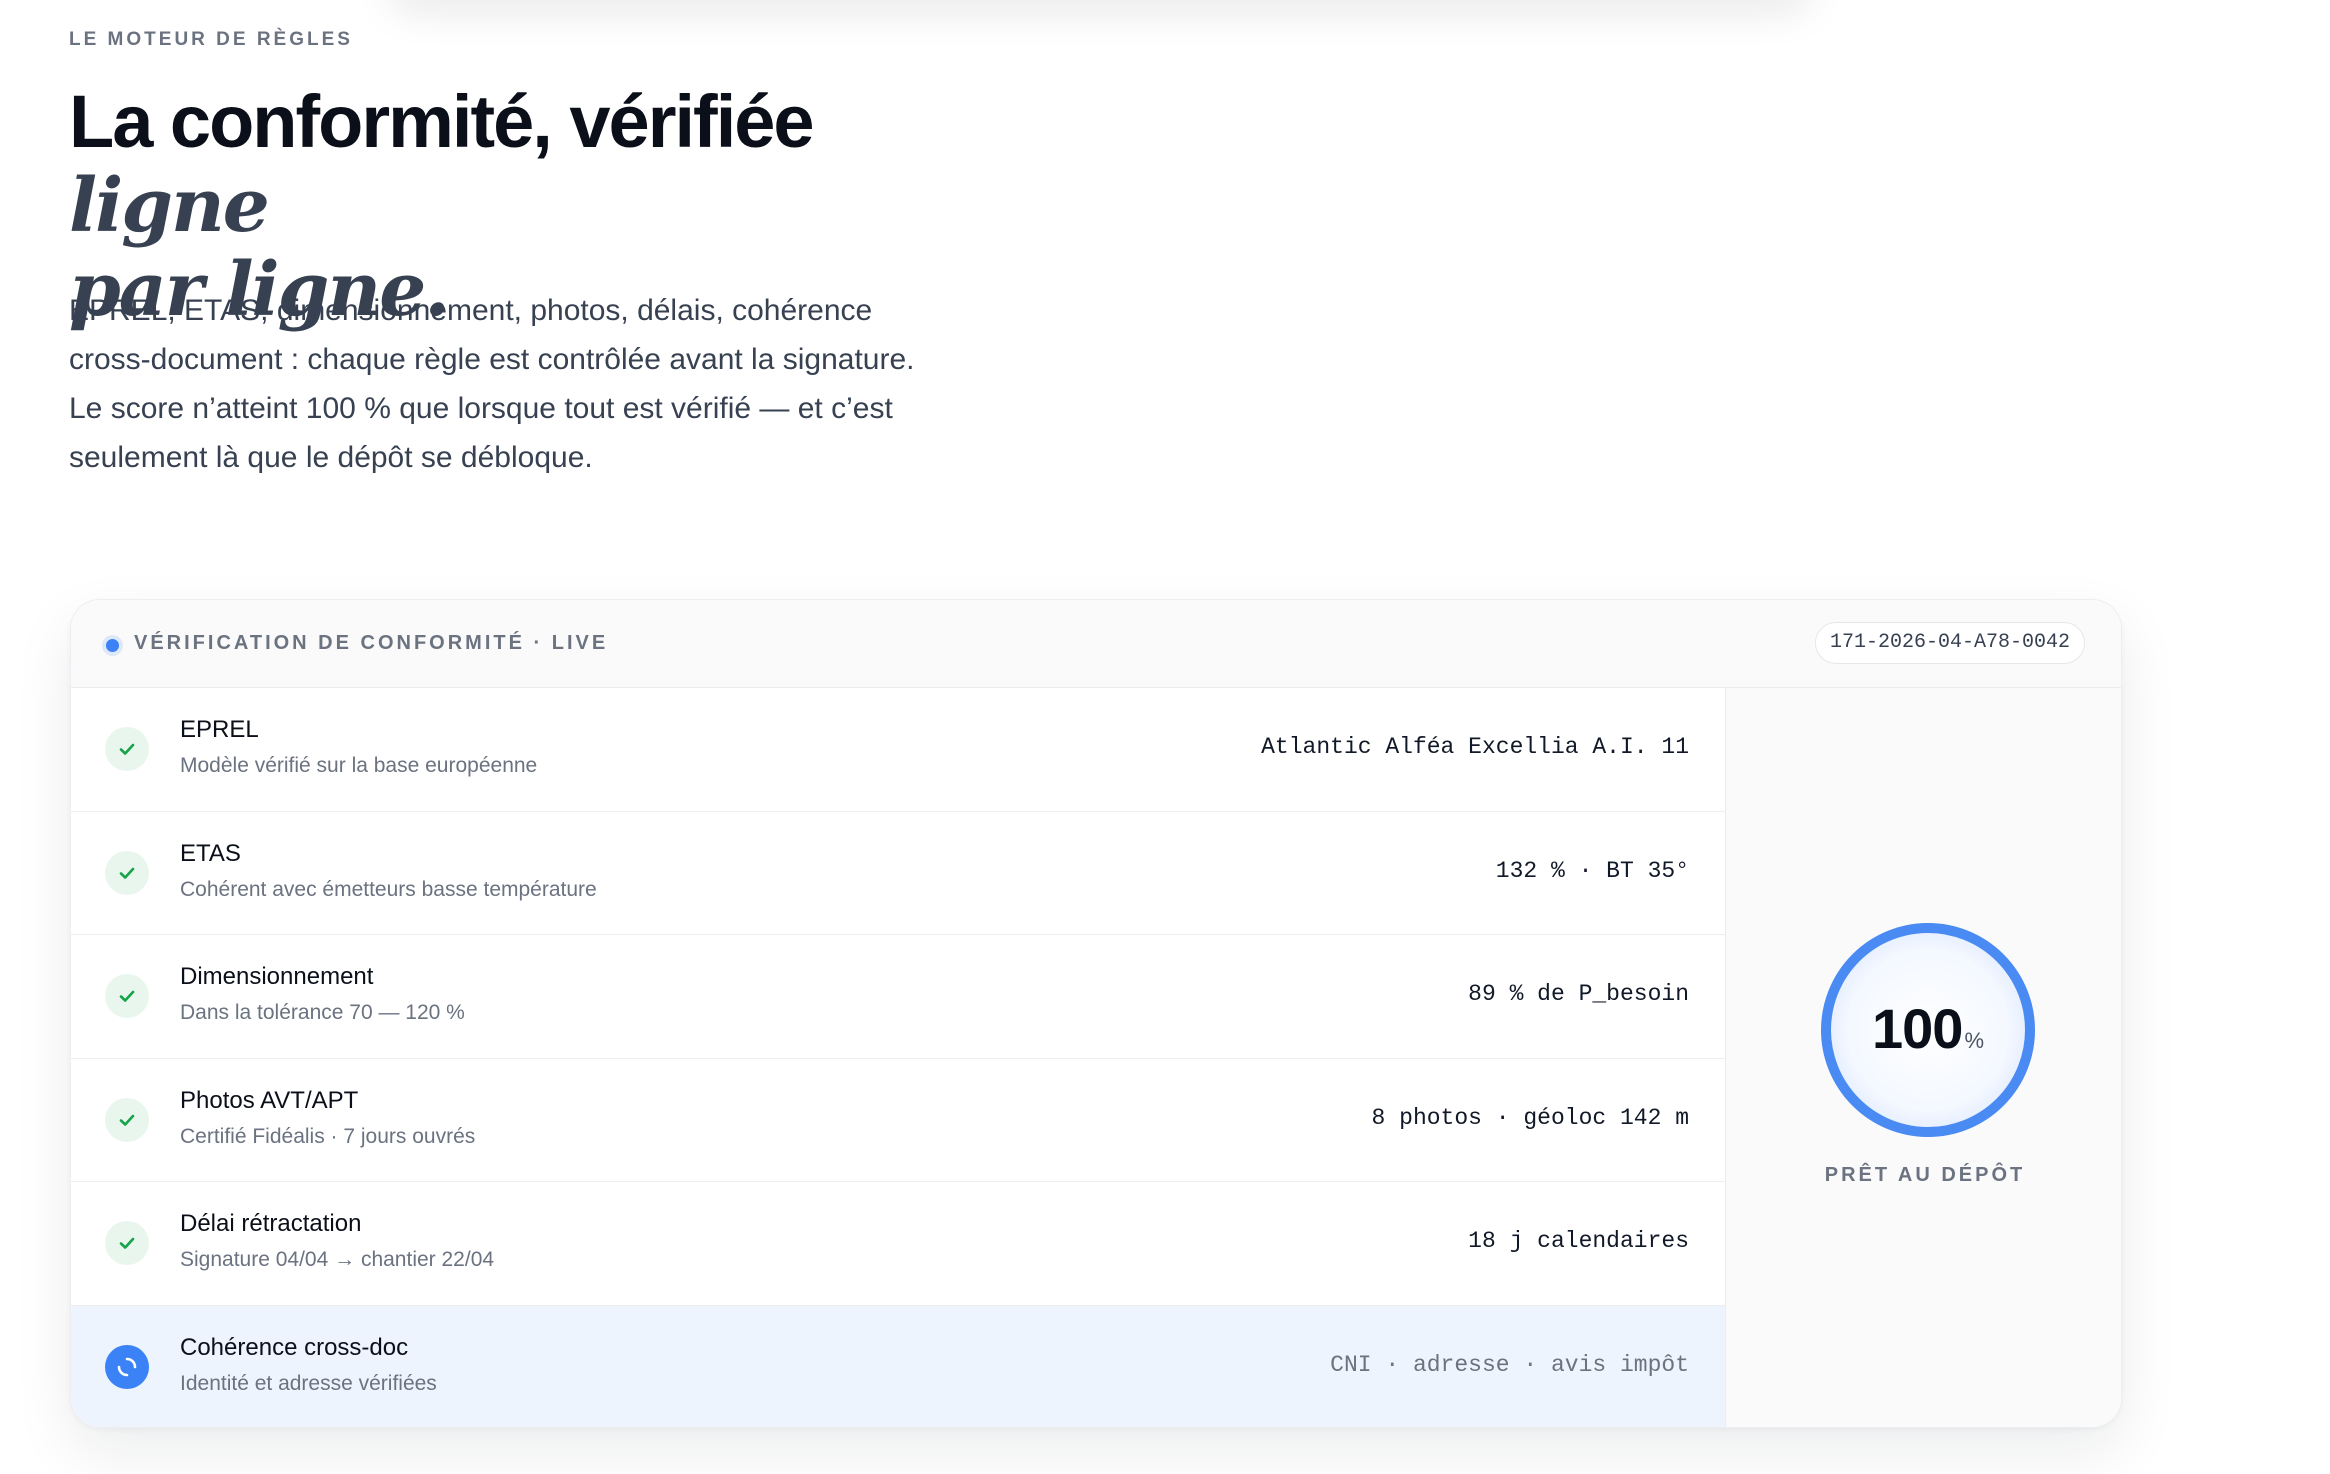  I want to click on rule-subtitle: Signature 04/04 → chantier 22/04, so click(337, 1259).